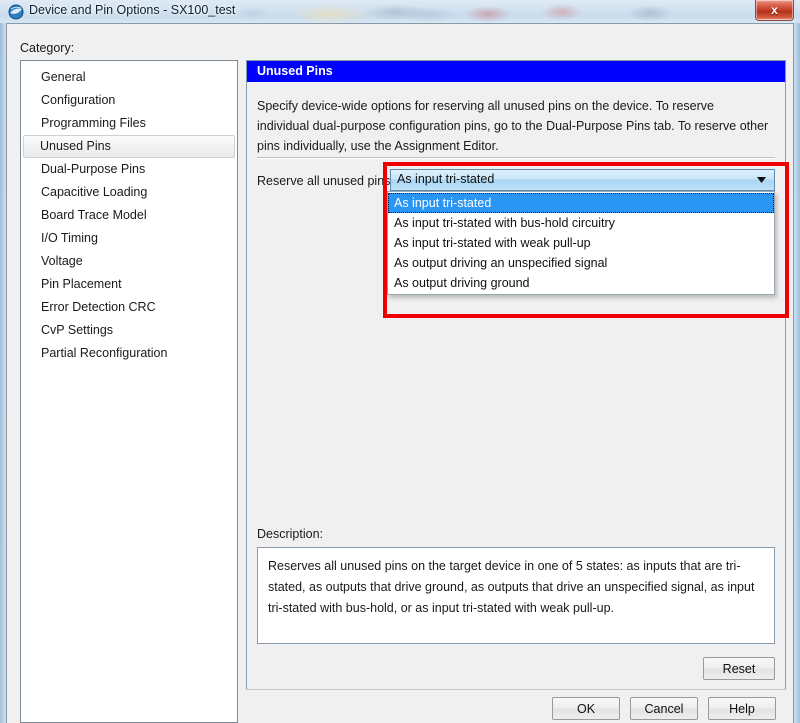  Describe the element at coordinates (582, 180) in the screenshot. I see `reserve-all-unused-pins-combobox: As input tri-stated` at that location.